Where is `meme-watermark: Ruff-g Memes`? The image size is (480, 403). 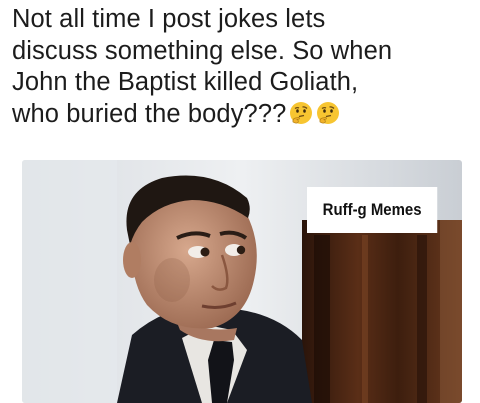
meme-watermark: Ruff-g Memes is located at coordinates (372, 210).